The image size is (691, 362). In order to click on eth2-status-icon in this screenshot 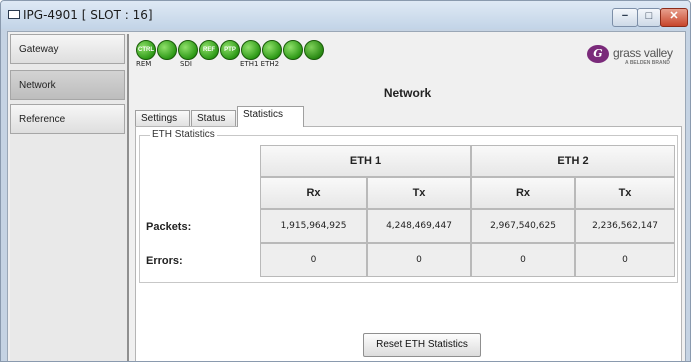, I will do `click(272, 50)`.